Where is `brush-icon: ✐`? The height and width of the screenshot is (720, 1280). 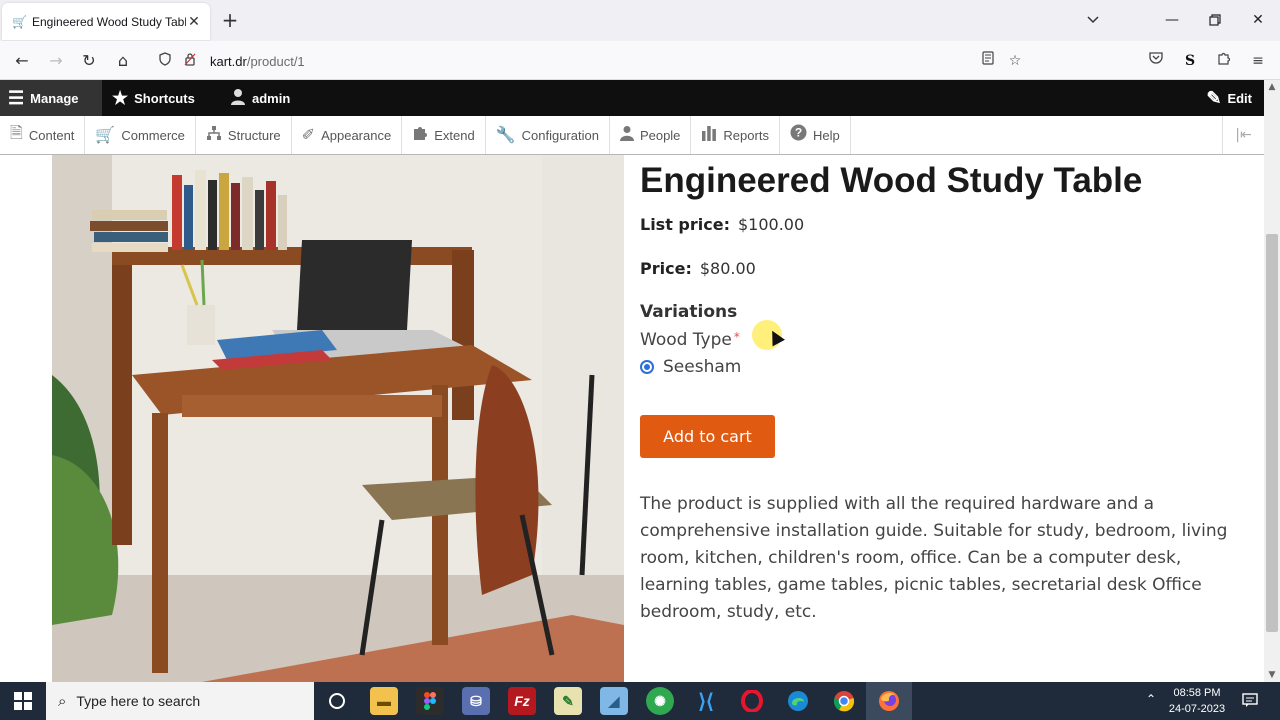
brush-icon: ✐ is located at coordinates (308, 135).